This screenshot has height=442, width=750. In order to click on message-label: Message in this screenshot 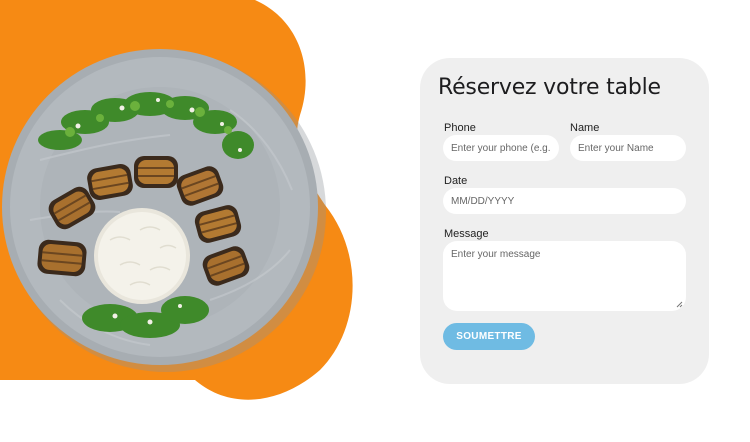, I will do `click(466, 234)`.